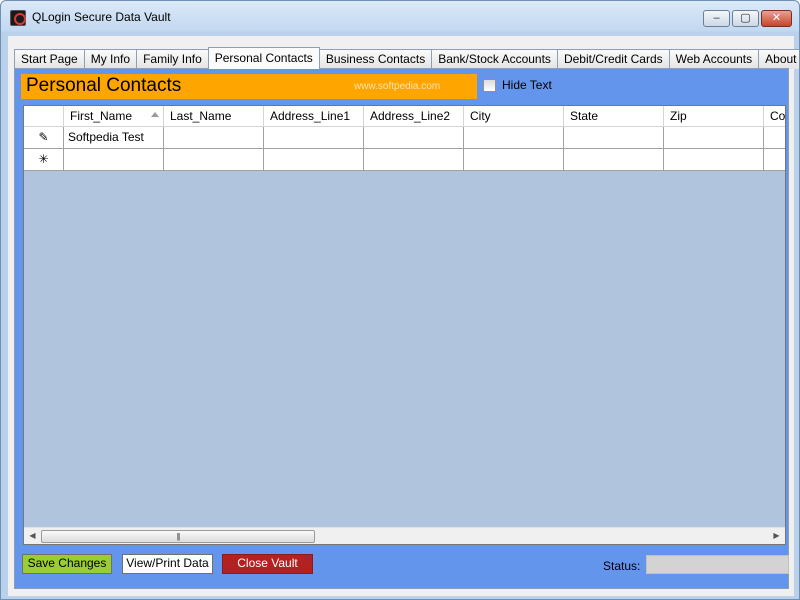 The image size is (800, 600). Describe the element at coordinates (267, 564) in the screenshot. I see `close-vault-button: Close Vault` at that location.